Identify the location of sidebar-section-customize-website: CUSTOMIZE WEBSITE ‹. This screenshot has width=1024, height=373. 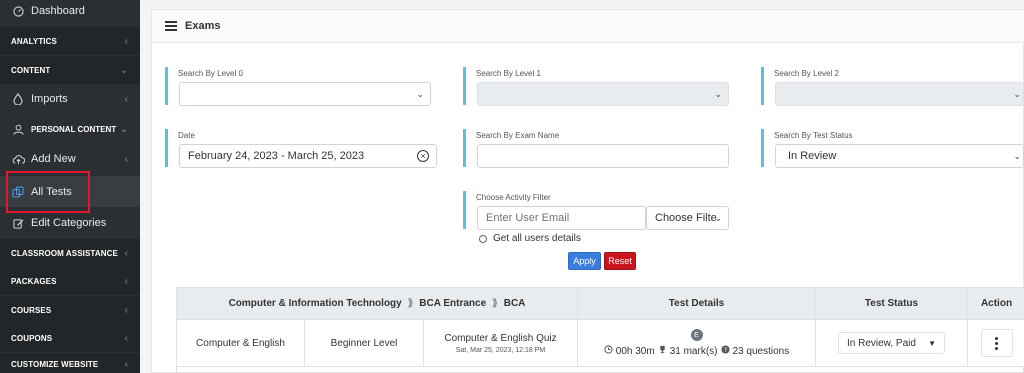
(70, 363).